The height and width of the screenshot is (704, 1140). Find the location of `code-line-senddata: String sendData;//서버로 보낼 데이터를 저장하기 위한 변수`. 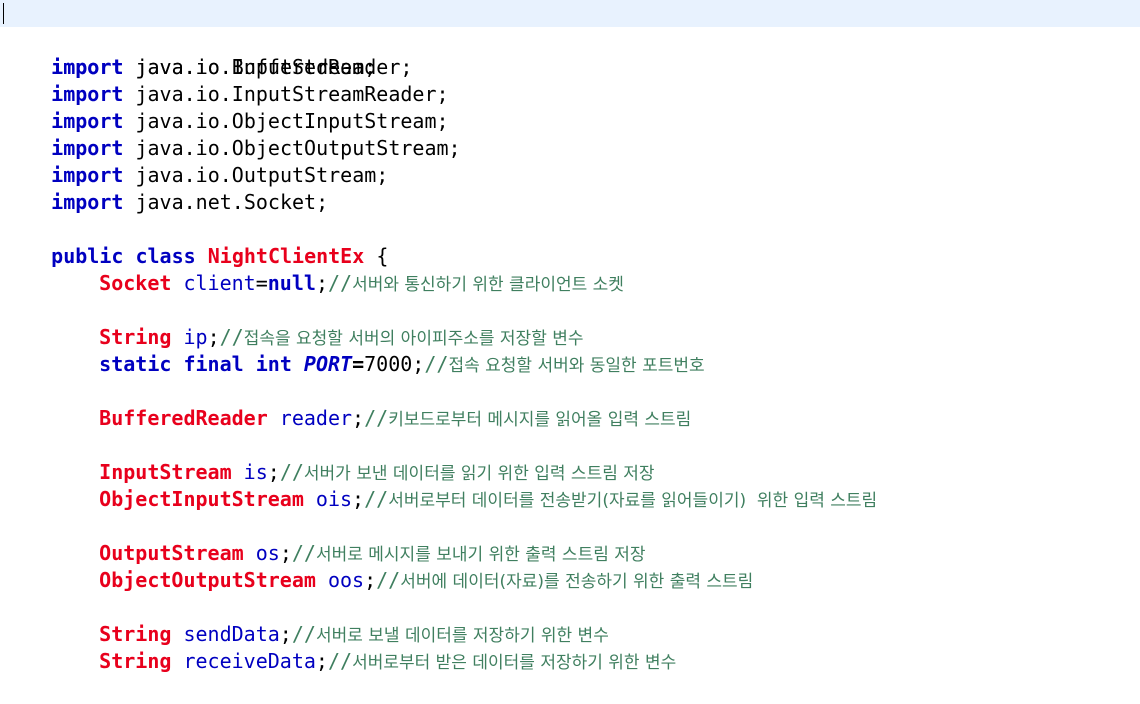

code-line-senddata: String sendData;//서버로 보낼 데이터를 저장하기 위한 변수 is located at coordinates (570, 620).